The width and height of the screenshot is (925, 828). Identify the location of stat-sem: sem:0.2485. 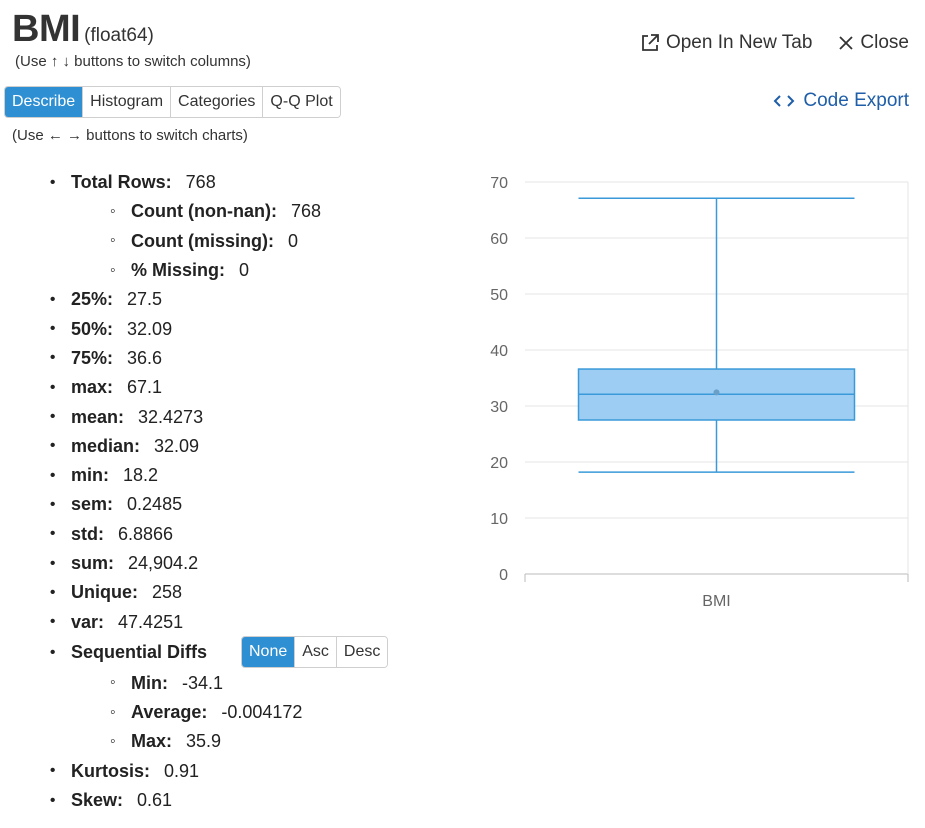
(185, 504).